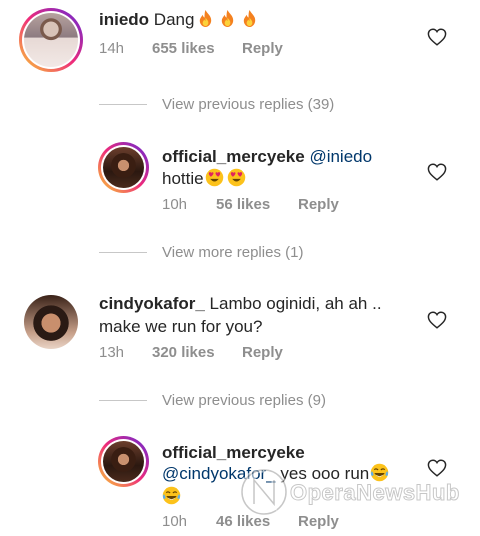 The width and height of the screenshot is (480, 536). Describe the element at coordinates (325, 473) in the screenshot. I see `comment-text: yes ooo run` at that location.